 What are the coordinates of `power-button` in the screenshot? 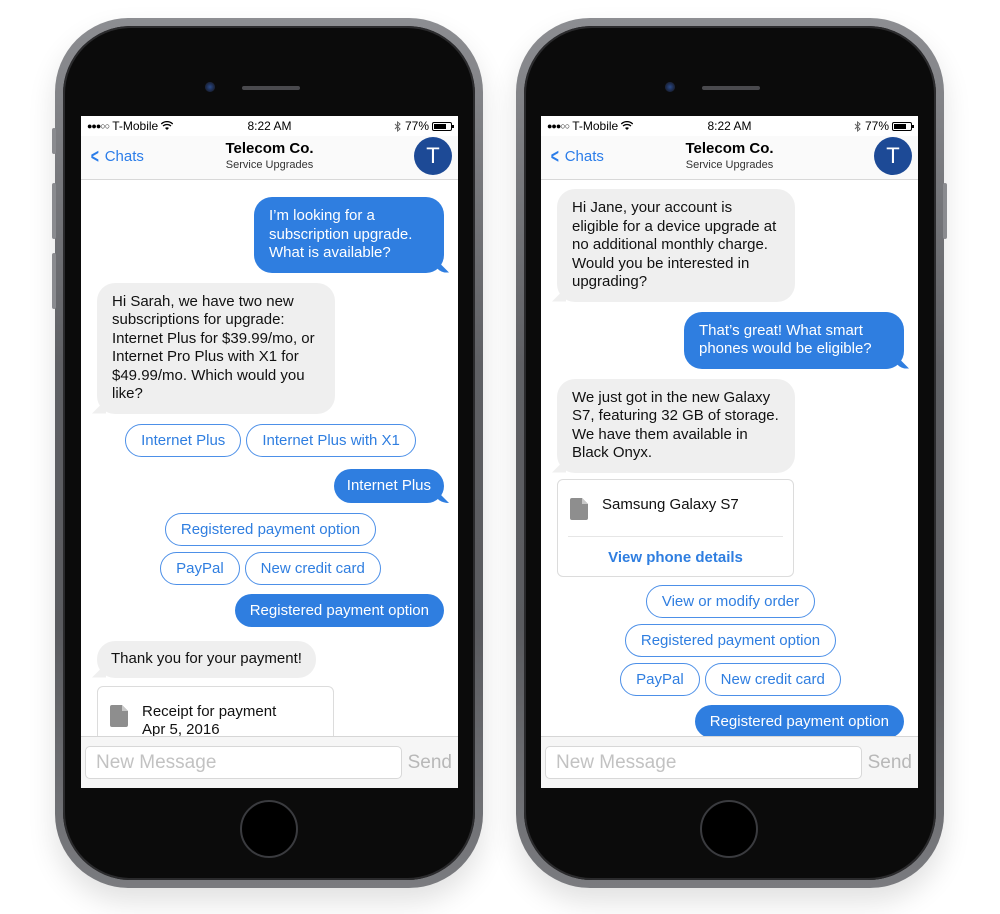 It's located at (945, 211).